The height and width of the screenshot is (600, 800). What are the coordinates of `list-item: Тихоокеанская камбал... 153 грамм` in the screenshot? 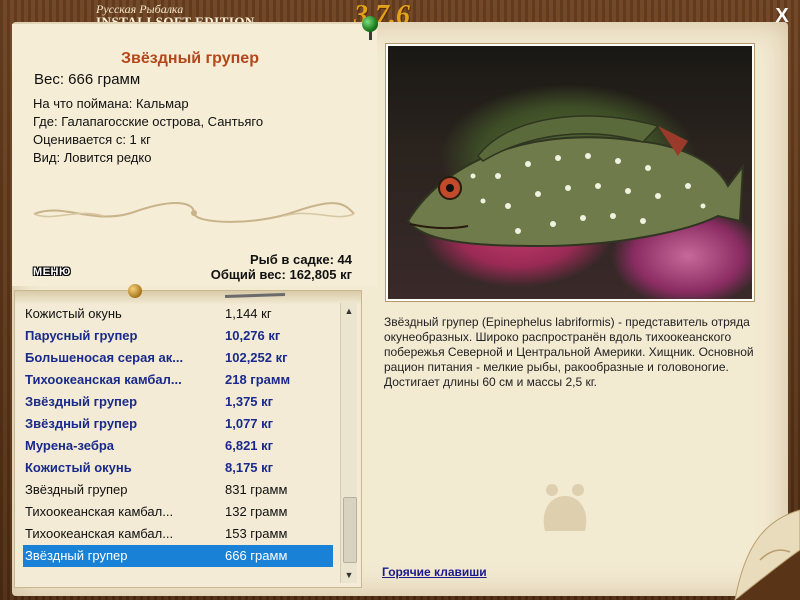 It's located at (178, 534).